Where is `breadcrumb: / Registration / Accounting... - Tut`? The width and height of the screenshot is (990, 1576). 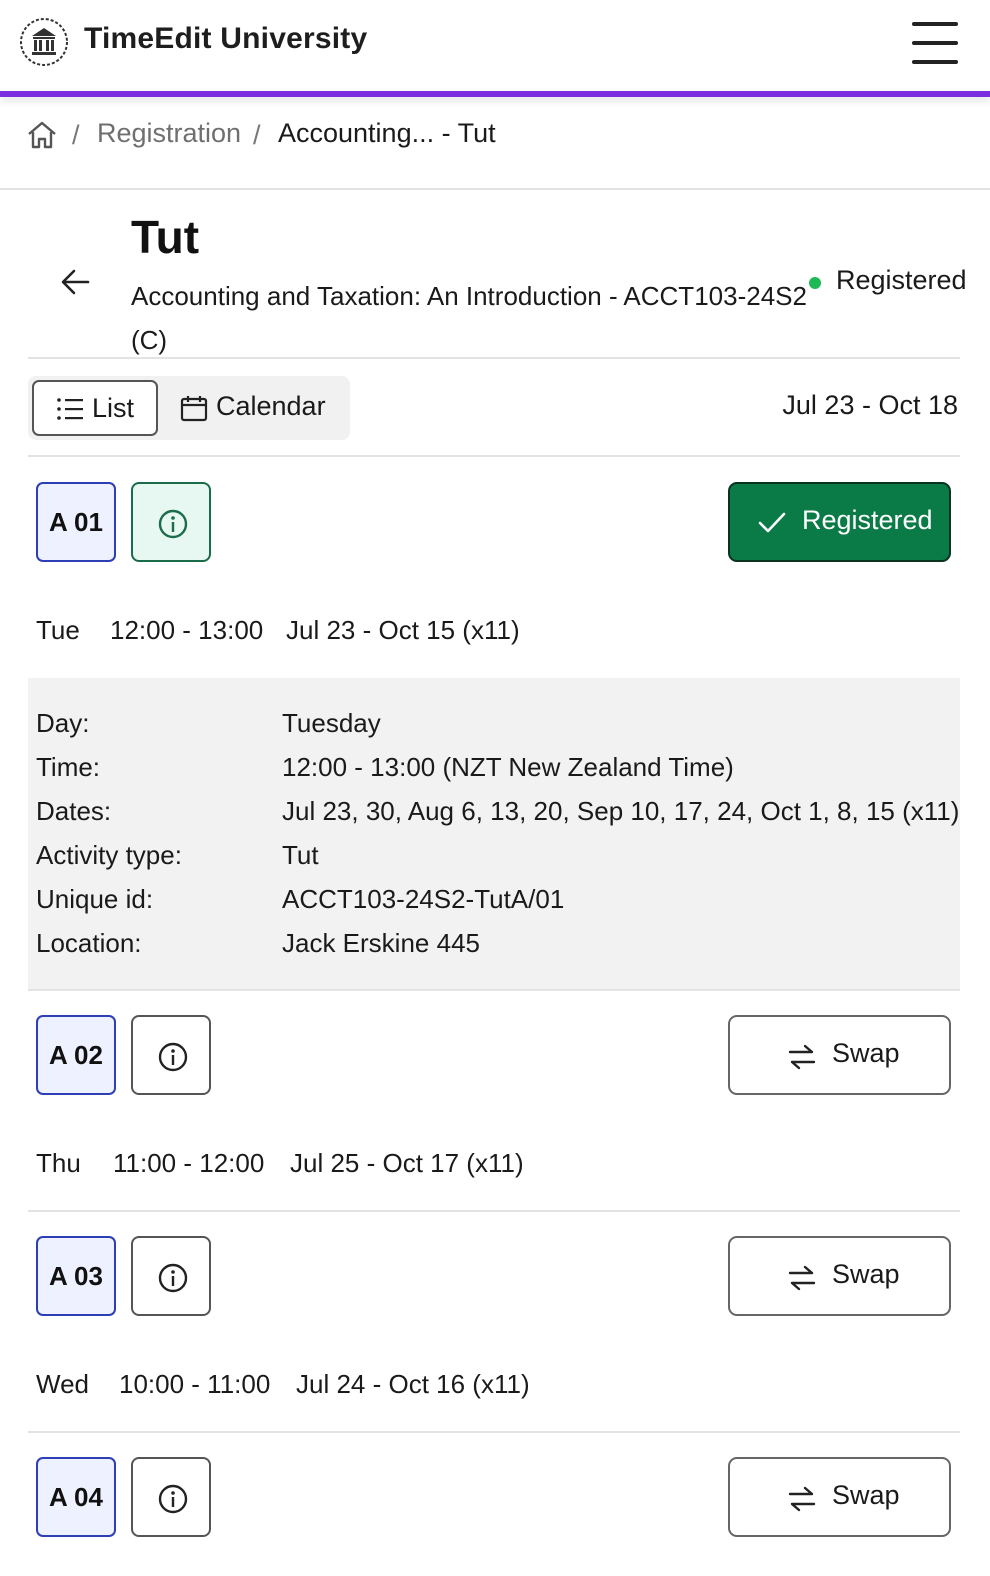 breadcrumb: / Registration / Accounting... - Tut is located at coordinates (495, 144).